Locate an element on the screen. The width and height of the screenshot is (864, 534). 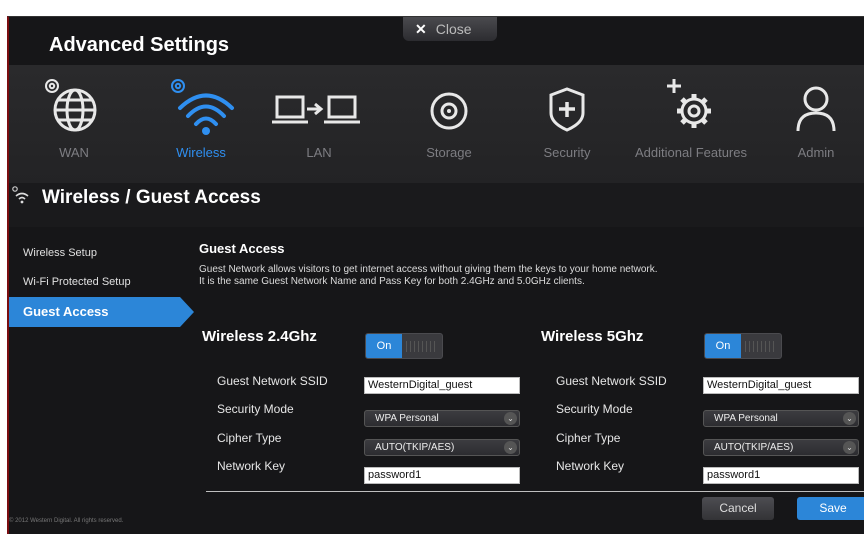
section-header: Wireless / Guest Access is located at coordinates (436, 205).